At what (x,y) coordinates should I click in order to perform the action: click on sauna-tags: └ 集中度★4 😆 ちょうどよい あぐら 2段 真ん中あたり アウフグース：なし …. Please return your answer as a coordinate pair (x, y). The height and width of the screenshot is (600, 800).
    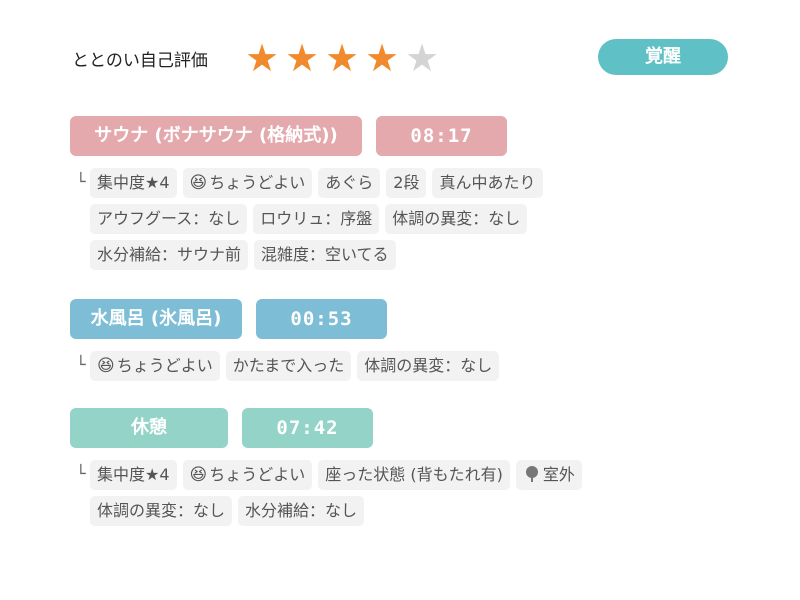
    Looking at the image, I should click on (390, 219).